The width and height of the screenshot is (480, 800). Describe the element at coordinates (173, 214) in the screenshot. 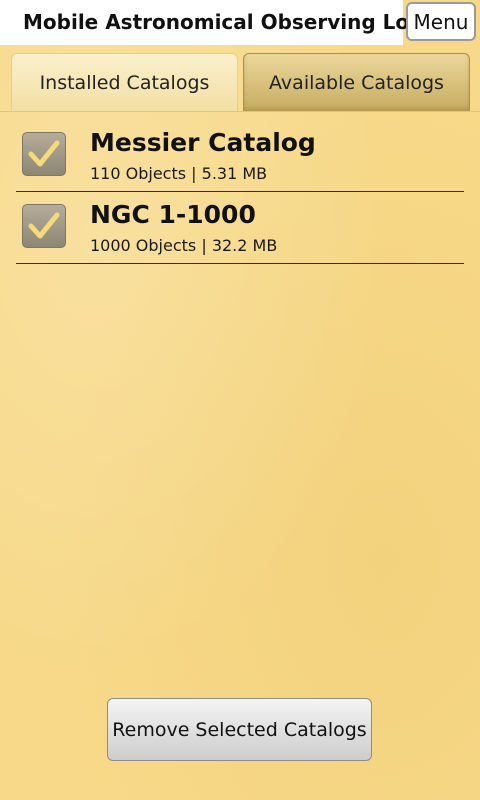

I see `catalog-name: NGC 1-1000` at that location.